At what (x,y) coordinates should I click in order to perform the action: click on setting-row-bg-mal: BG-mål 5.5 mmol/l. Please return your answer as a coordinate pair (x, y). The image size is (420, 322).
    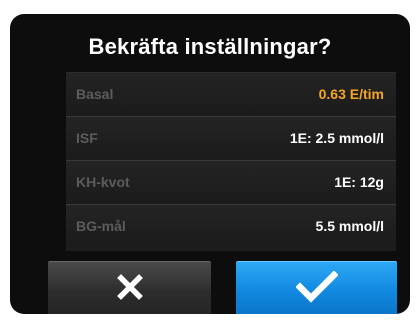
    Looking at the image, I should click on (231, 226).